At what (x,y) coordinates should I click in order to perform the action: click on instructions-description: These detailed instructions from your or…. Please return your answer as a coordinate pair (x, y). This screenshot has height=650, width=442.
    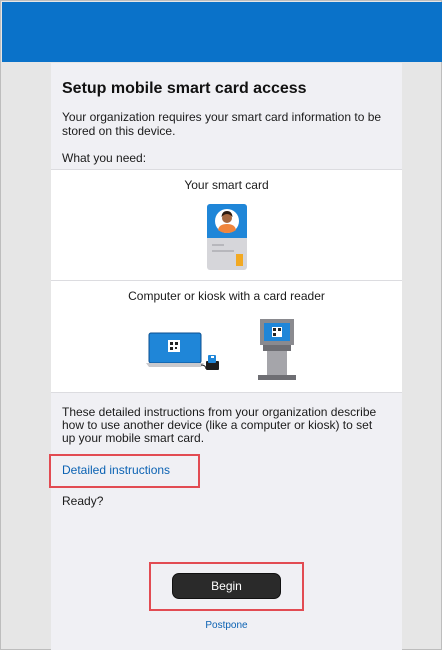
    Looking at the image, I should click on (219, 425).